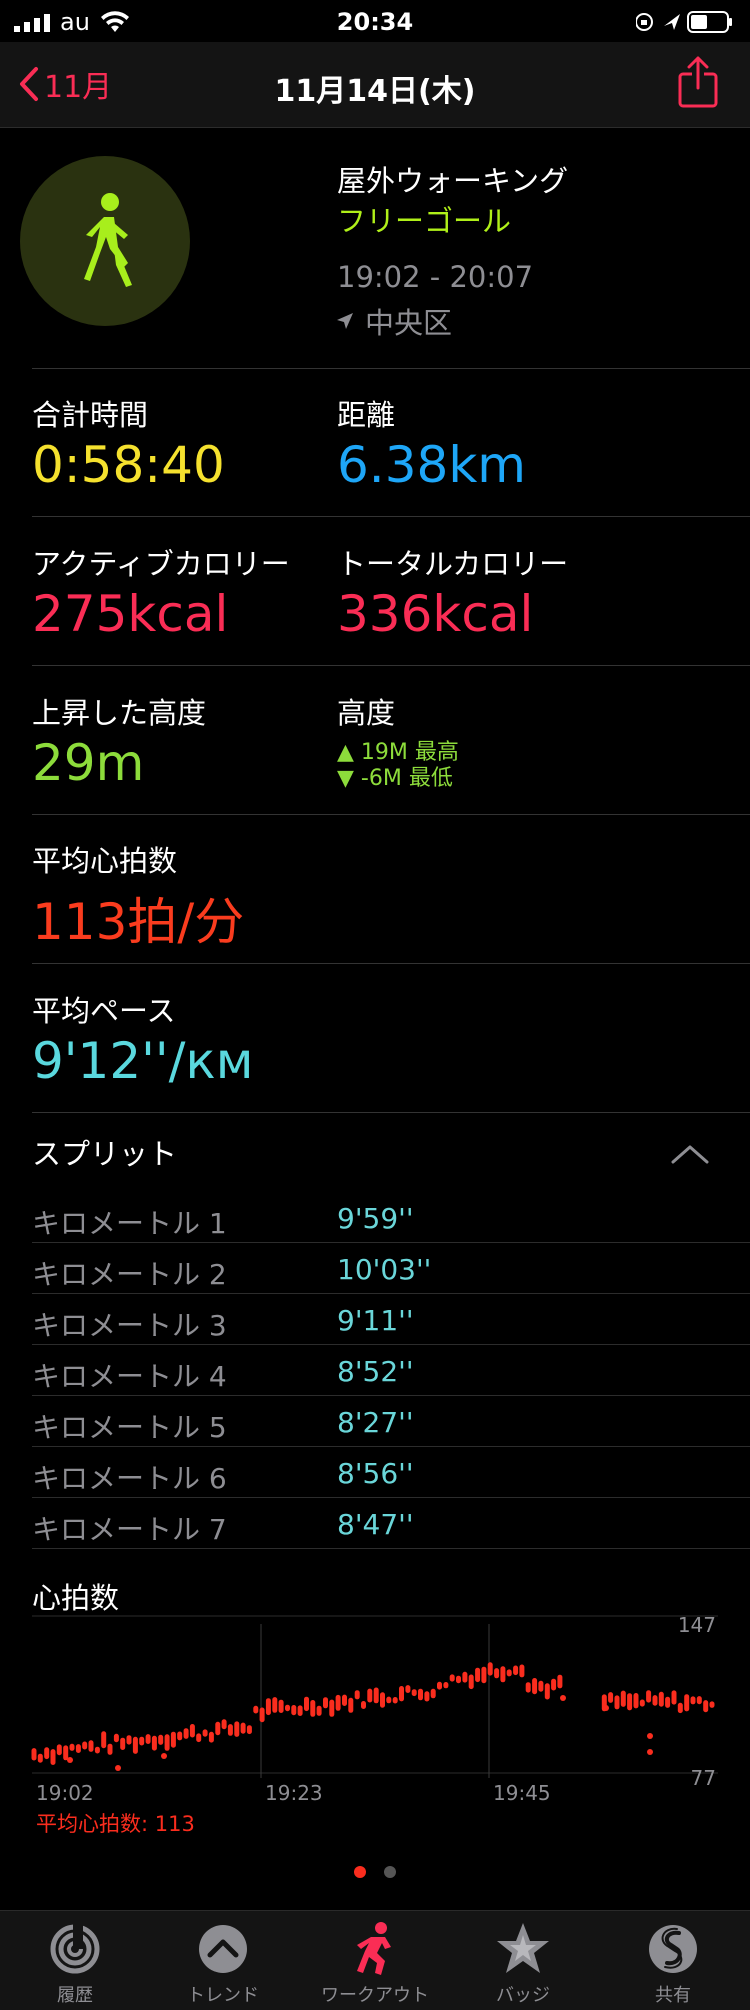 The height and width of the screenshot is (2010, 750). What do you see at coordinates (409, 323) in the screenshot?
I see `location-name: 中央区` at bounding box center [409, 323].